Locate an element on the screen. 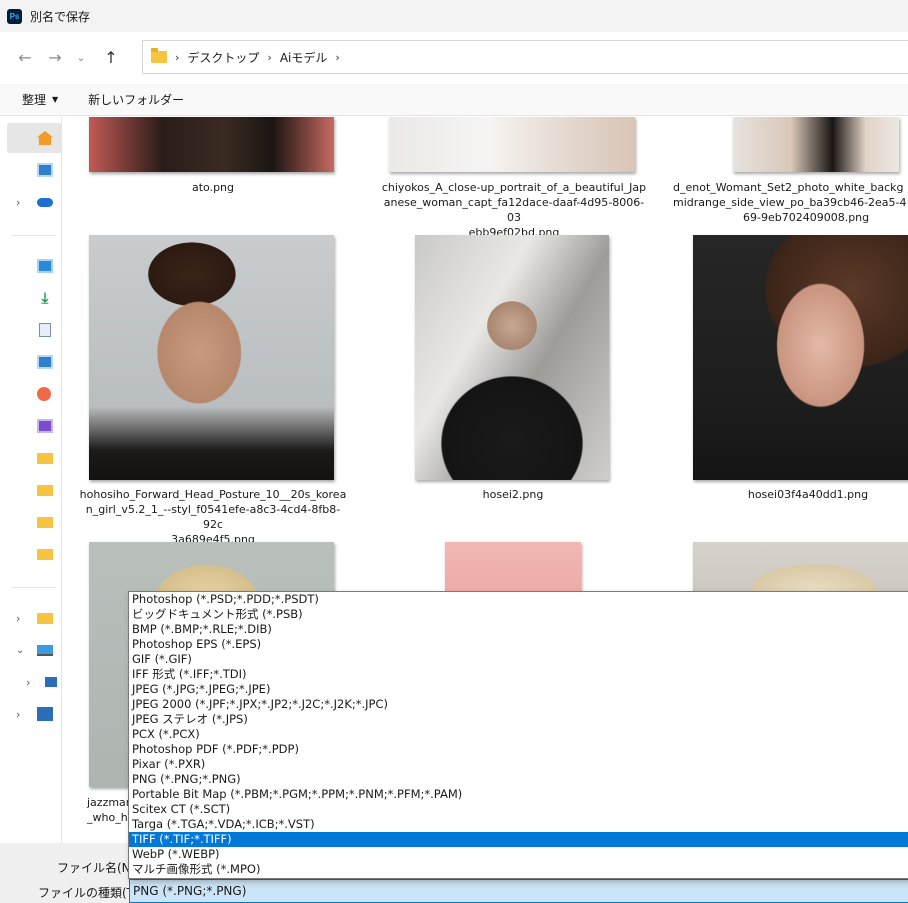  filetype-option: BMP (*.BMP;*.RLE;*.DIB) is located at coordinates (518, 629).